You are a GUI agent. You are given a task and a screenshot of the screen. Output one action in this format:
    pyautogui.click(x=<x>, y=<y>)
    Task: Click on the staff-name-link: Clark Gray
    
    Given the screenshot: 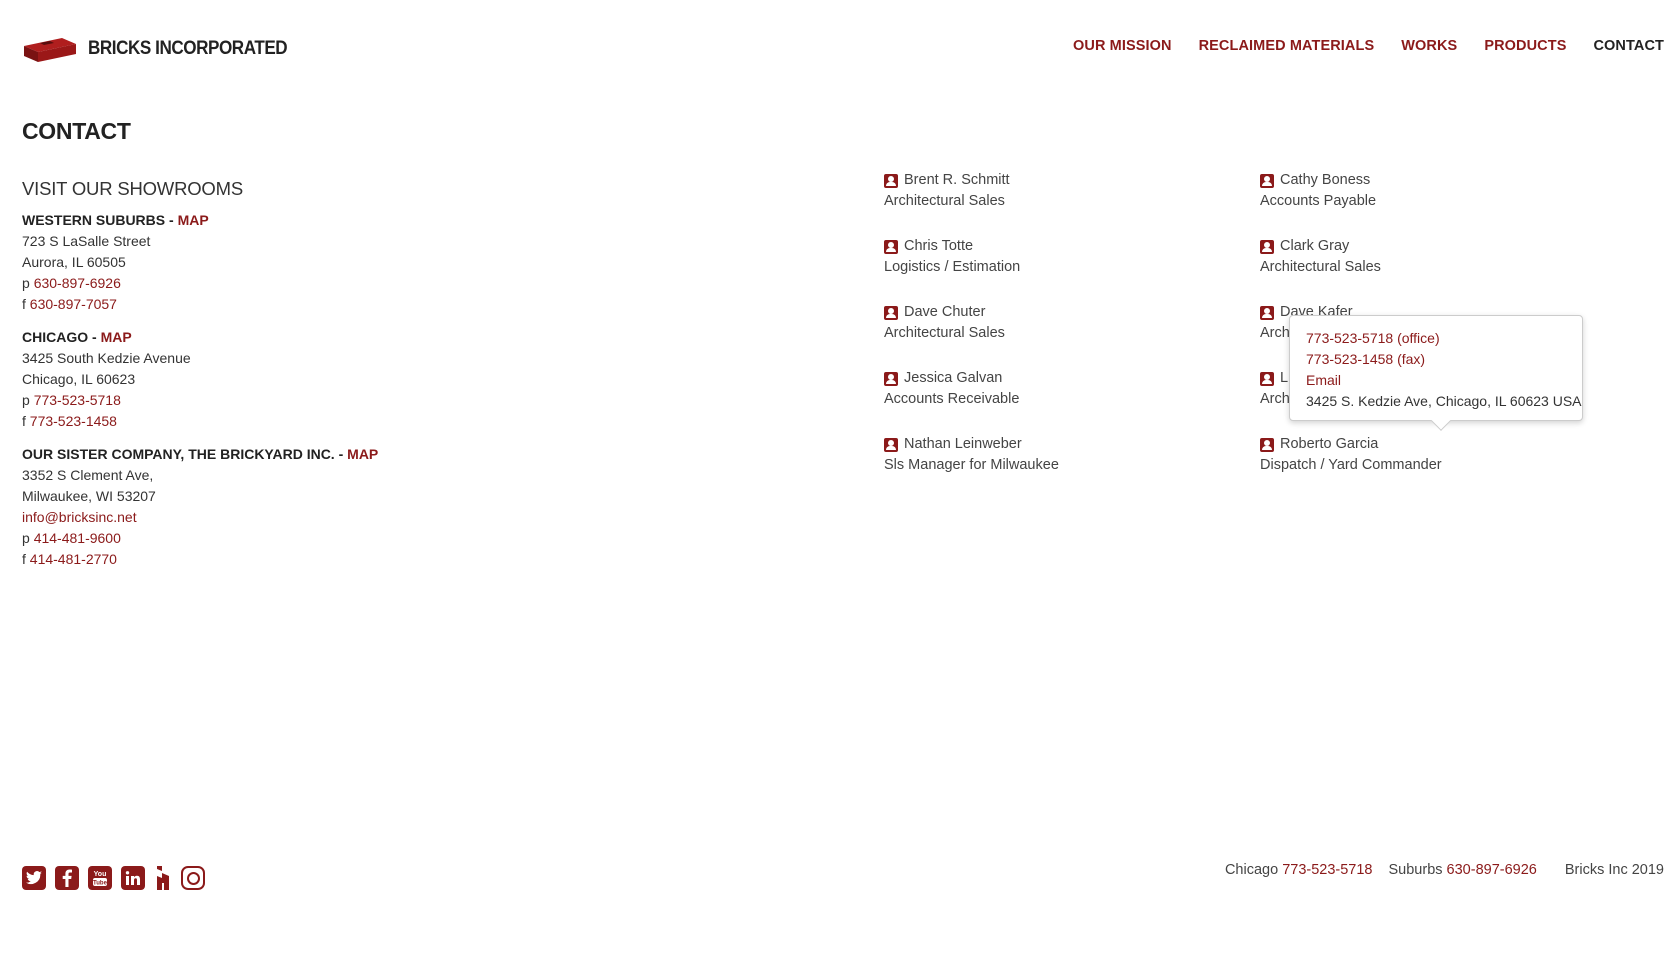 What is the action you would take?
    pyautogui.click(x=1351, y=246)
    